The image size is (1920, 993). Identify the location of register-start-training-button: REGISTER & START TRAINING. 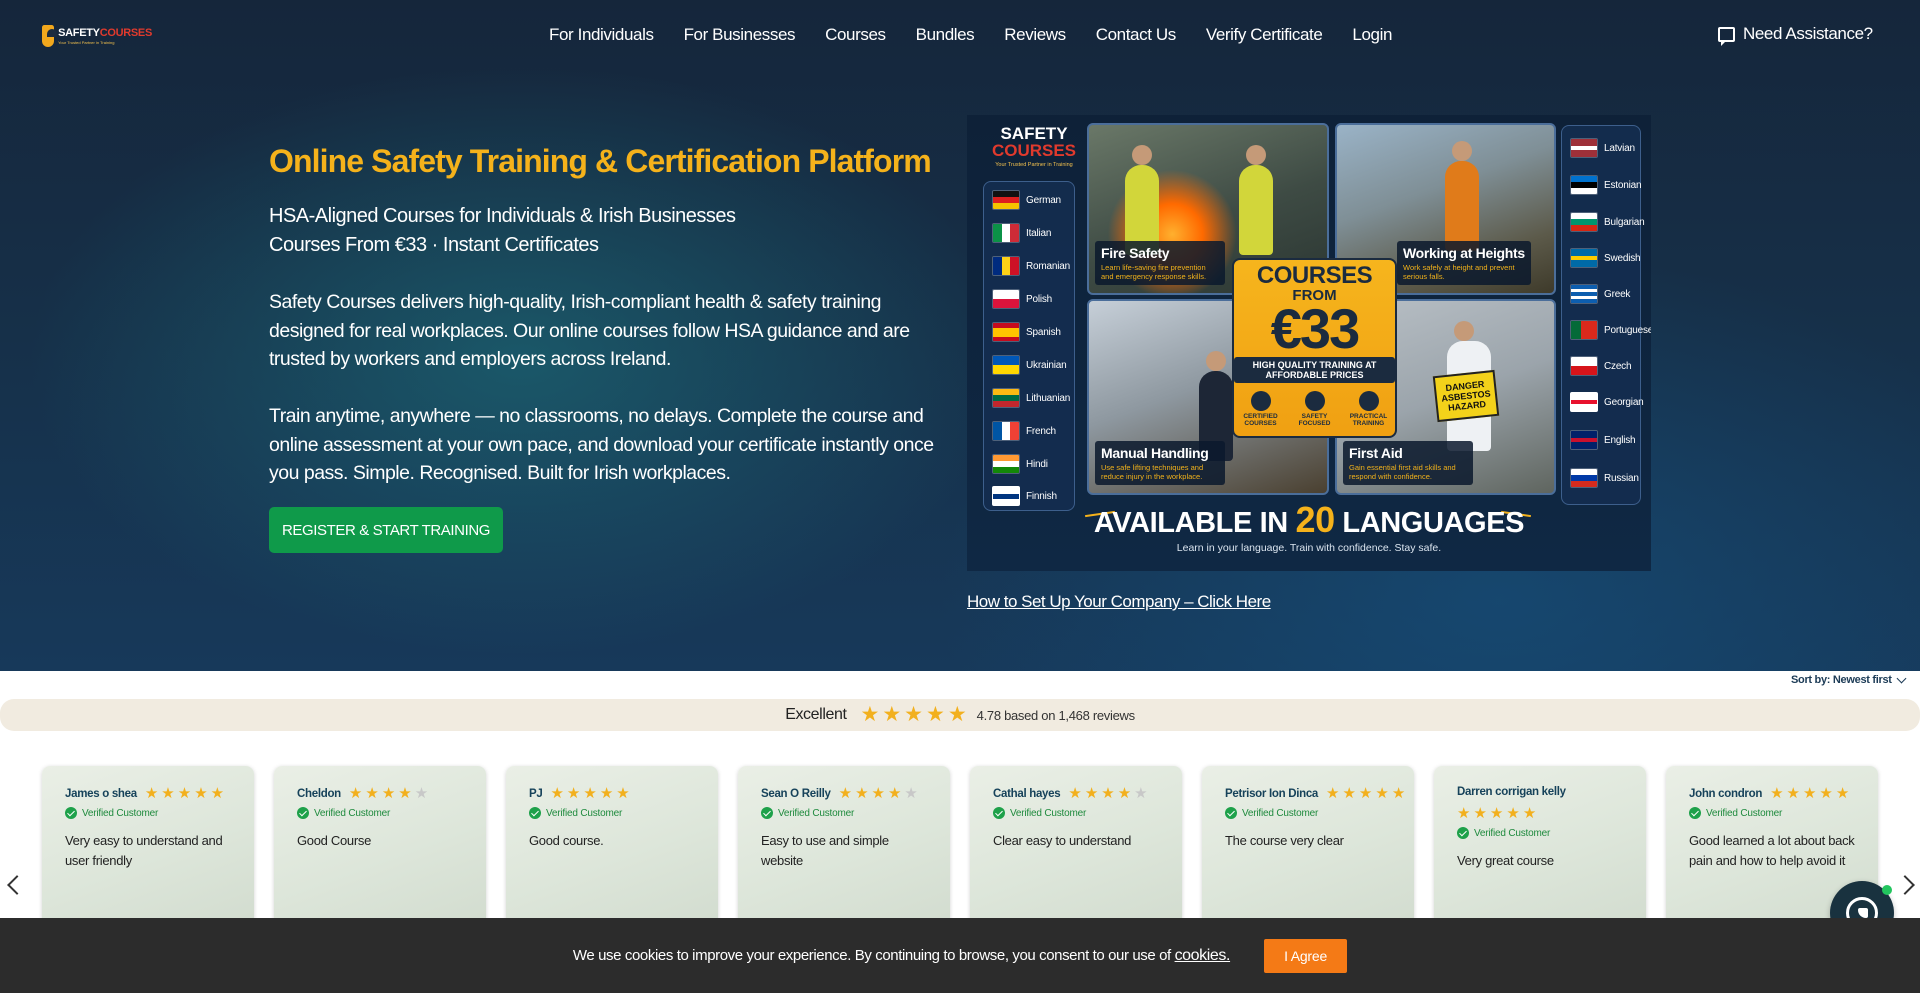
(386, 530).